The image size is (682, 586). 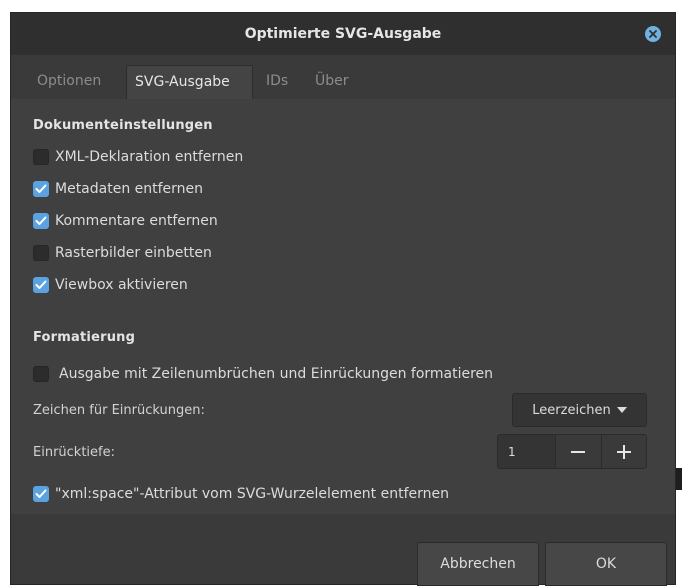 I want to click on document-settings-heading: Dokumenteinstellungen, so click(x=123, y=125).